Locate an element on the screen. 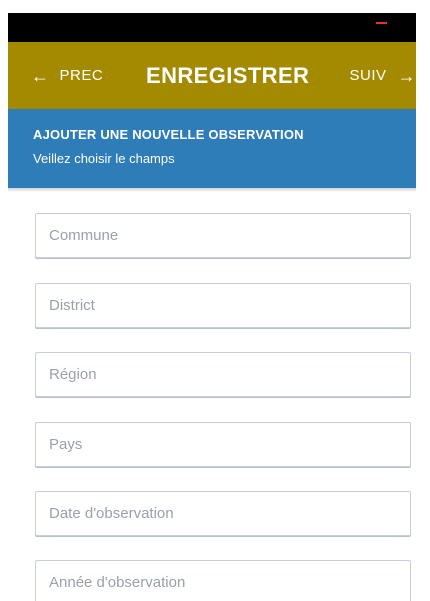 Image resolution: width=430 pixels, height=601 pixels. arrow-right-icon: → is located at coordinates (406, 75).